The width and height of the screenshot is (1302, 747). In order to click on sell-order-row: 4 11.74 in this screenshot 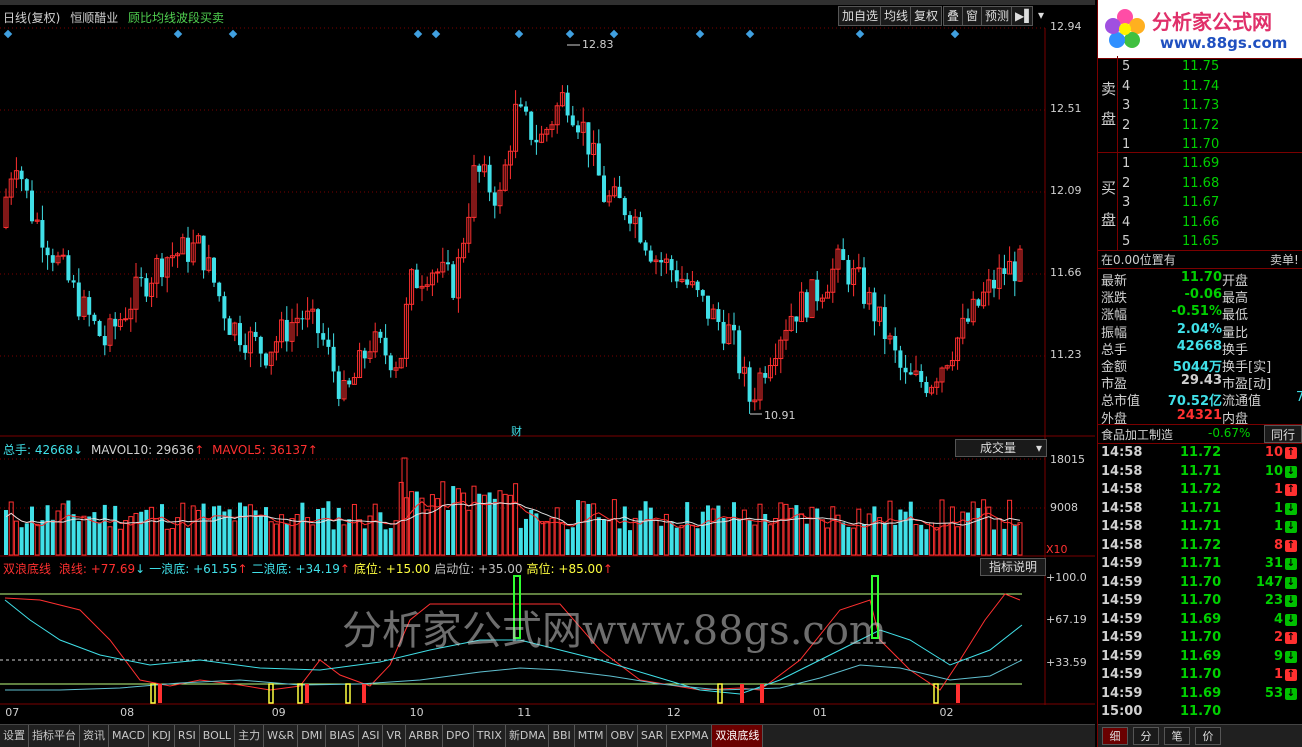, I will do `click(1200, 87)`.